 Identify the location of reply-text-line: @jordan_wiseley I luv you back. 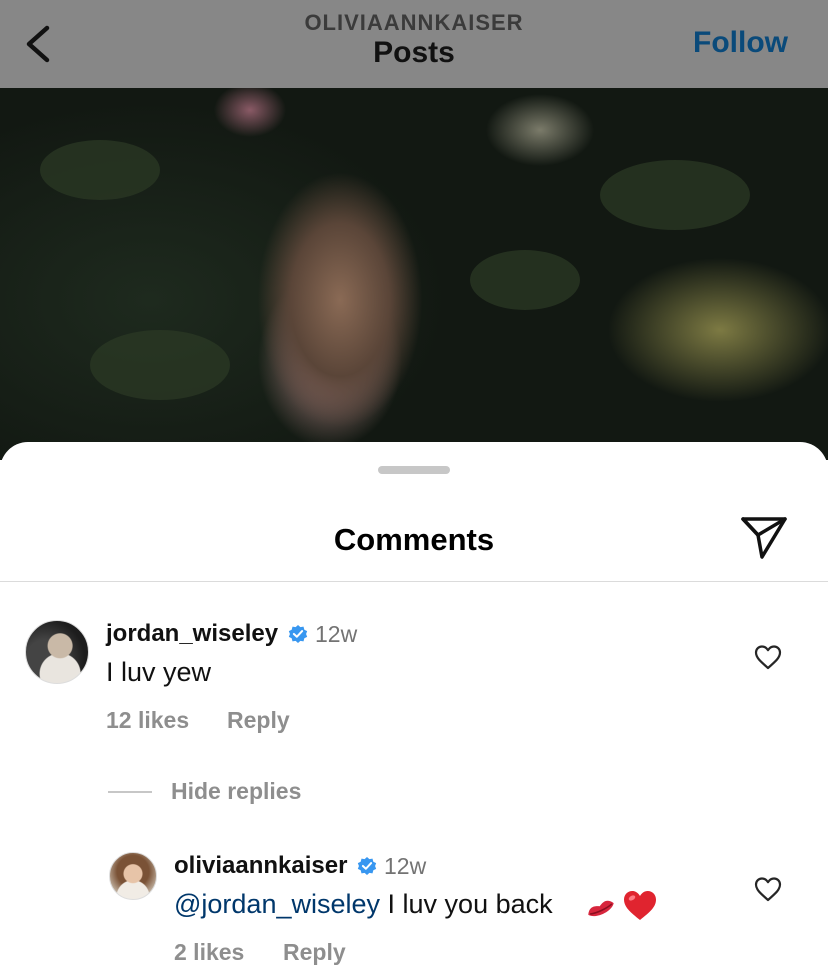
(363, 904).